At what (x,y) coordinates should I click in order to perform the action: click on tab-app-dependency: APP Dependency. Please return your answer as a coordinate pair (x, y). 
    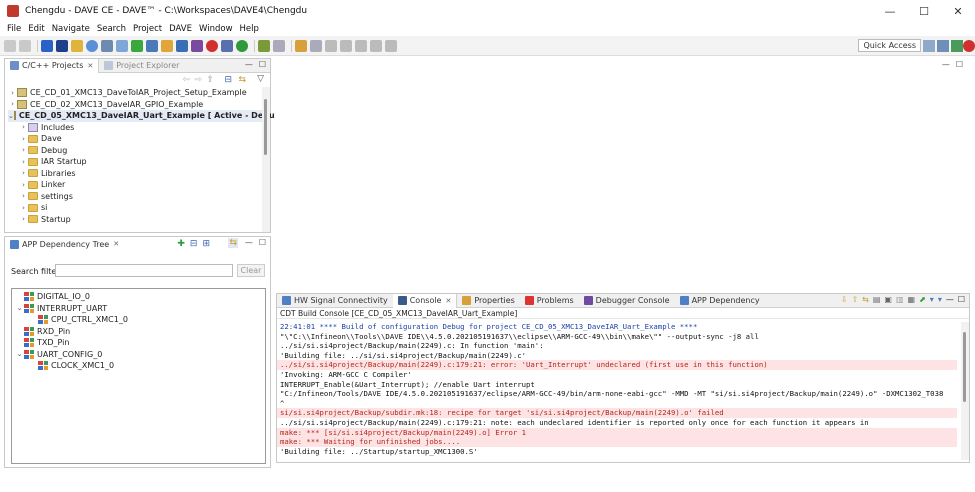
    Looking at the image, I should click on (720, 301).